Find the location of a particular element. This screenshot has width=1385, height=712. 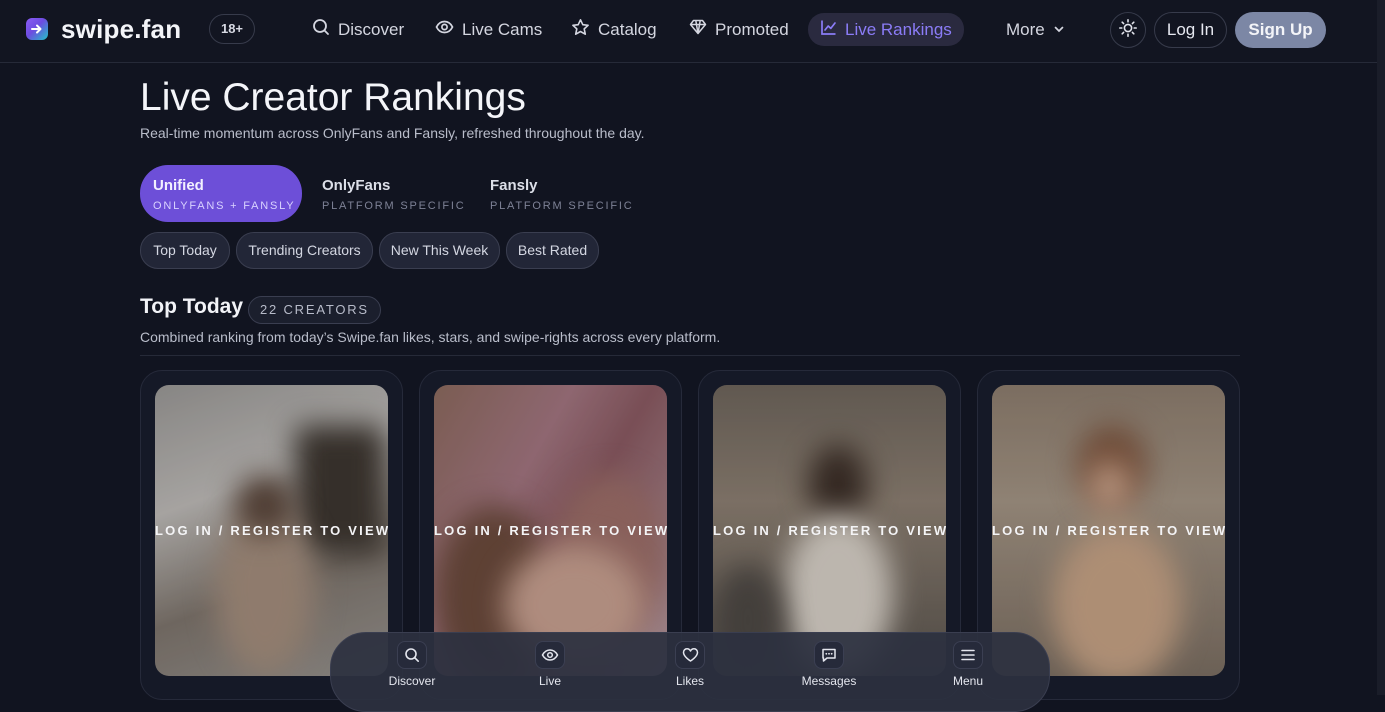

bottom-nav-live: Live is located at coordinates (550, 664).